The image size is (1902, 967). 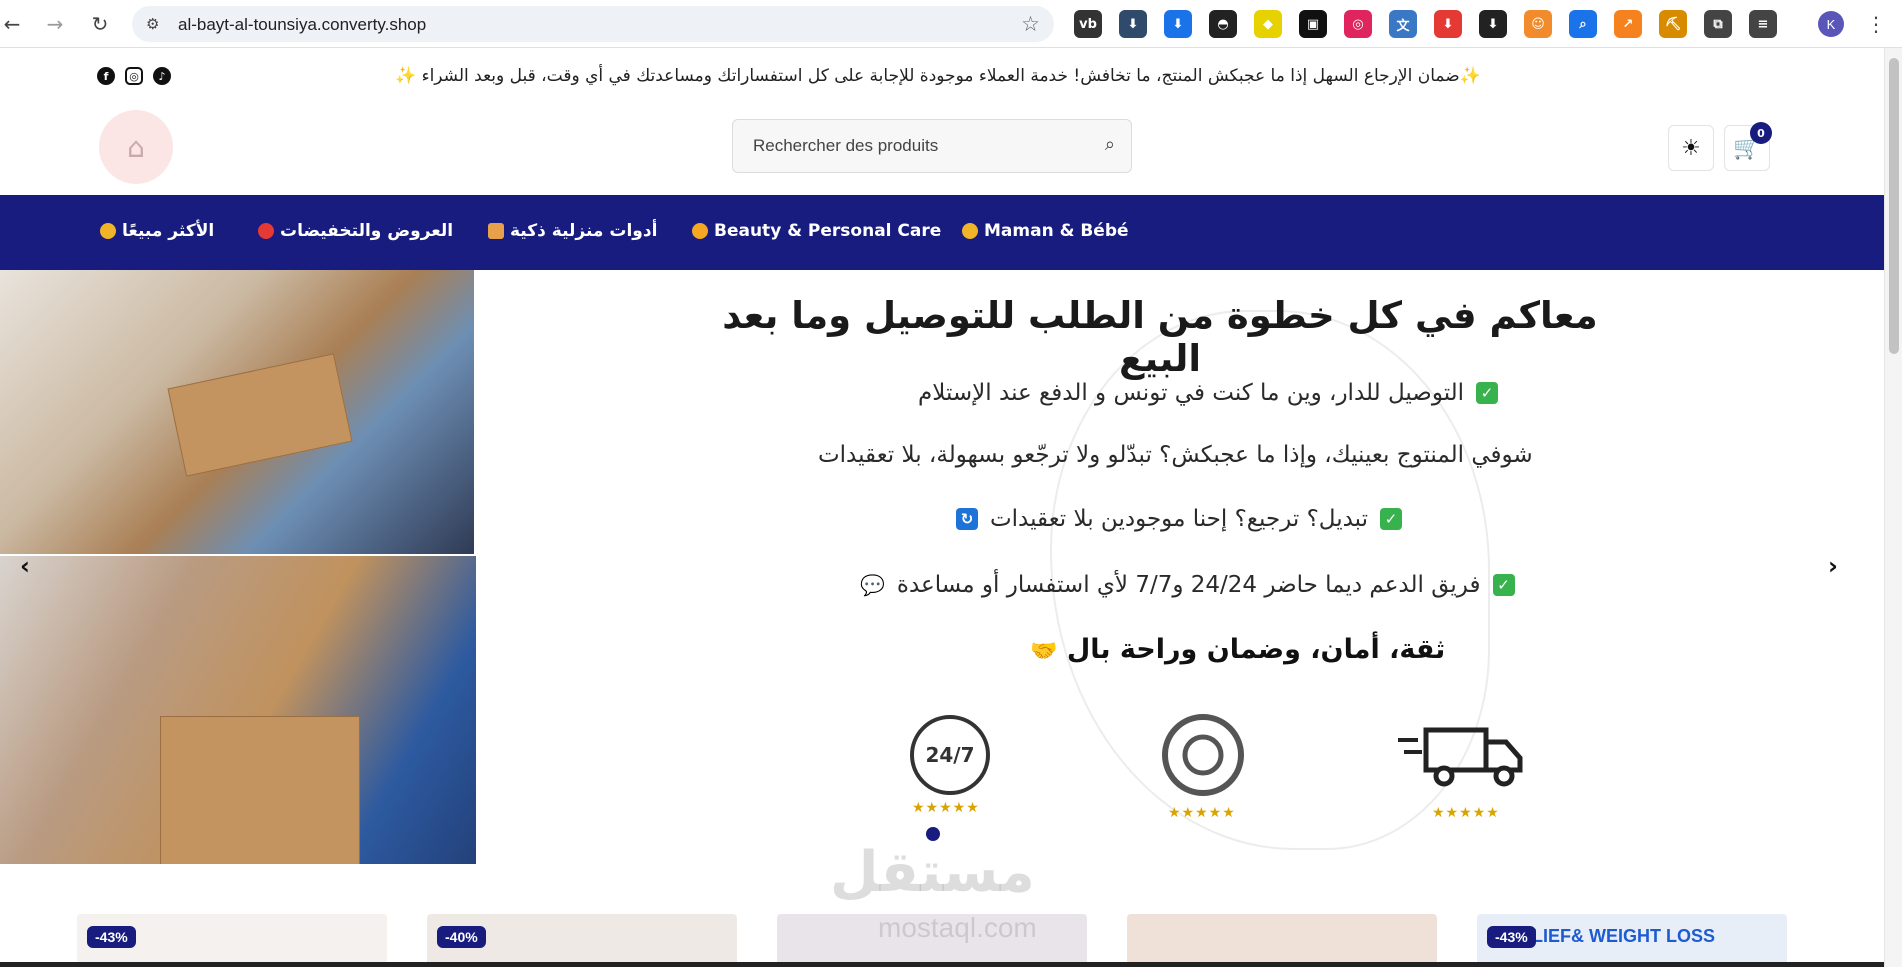 I want to click on delivery-photo-bottom, so click(x=238, y=710).